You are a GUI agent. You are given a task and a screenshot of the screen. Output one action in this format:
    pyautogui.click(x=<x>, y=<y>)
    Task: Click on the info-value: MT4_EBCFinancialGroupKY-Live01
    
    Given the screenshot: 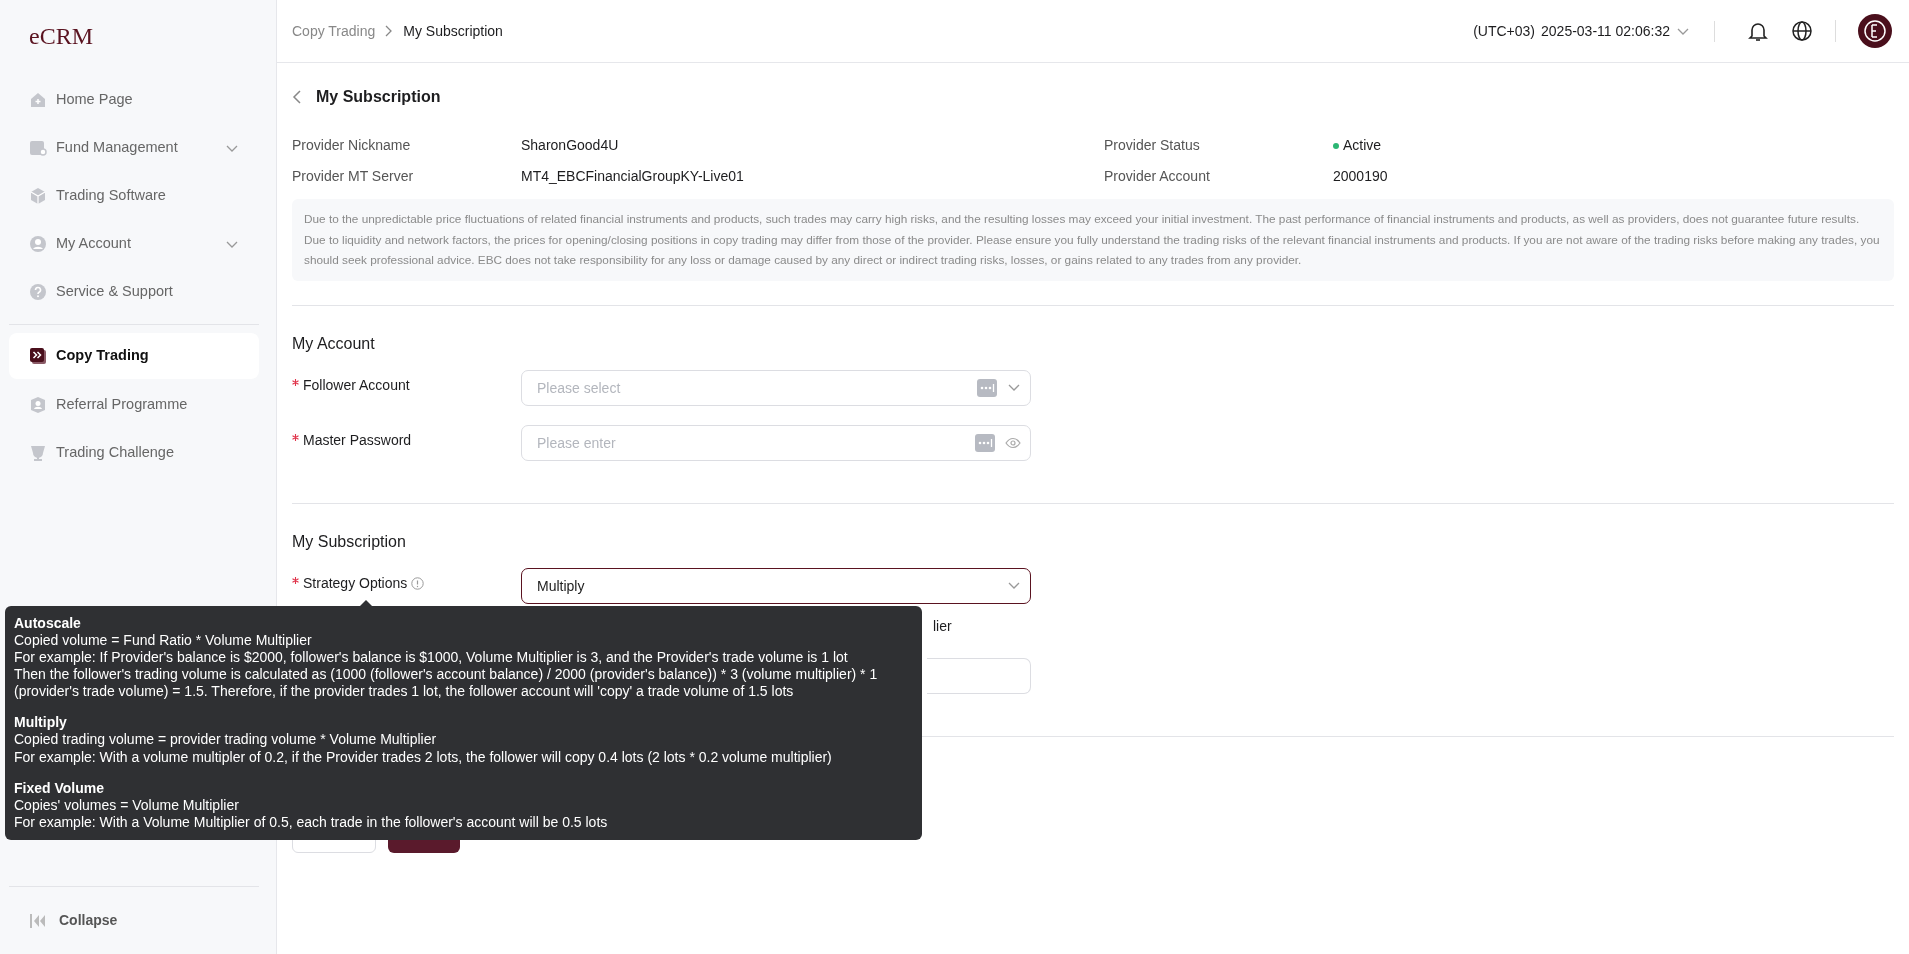 What is the action you would take?
    pyautogui.click(x=632, y=176)
    